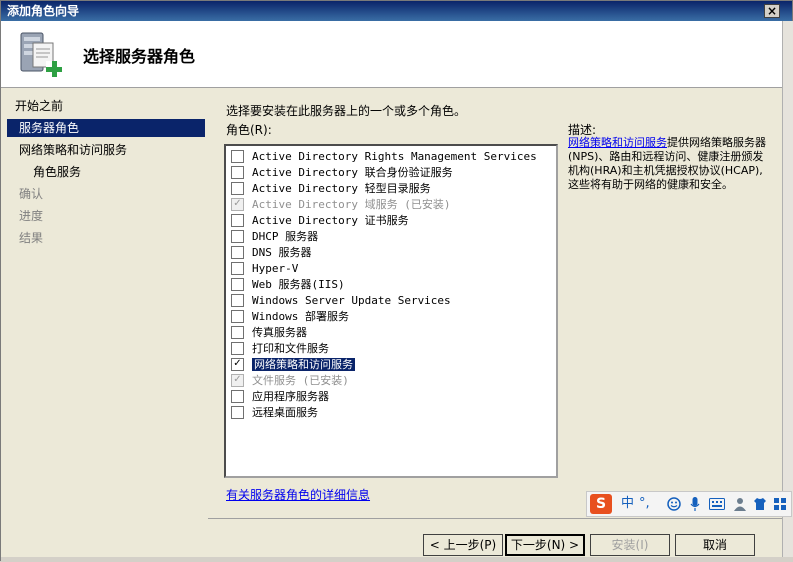 This screenshot has height=562, width=793. What do you see at coordinates (271, 253) in the screenshot?
I see `role-item: DNS 服务器` at bounding box center [271, 253].